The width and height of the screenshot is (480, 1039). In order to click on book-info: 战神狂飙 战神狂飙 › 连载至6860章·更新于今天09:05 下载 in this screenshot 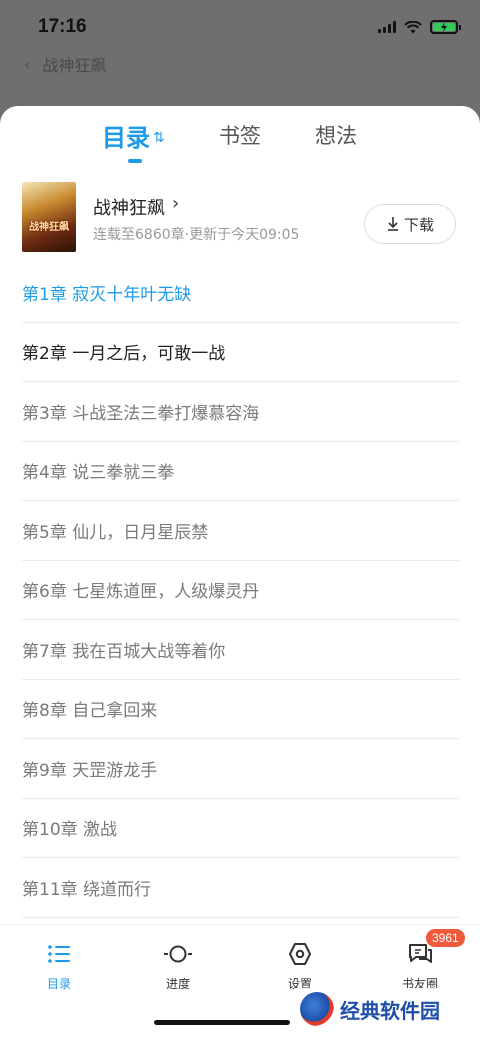, I will do `click(240, 218)`.